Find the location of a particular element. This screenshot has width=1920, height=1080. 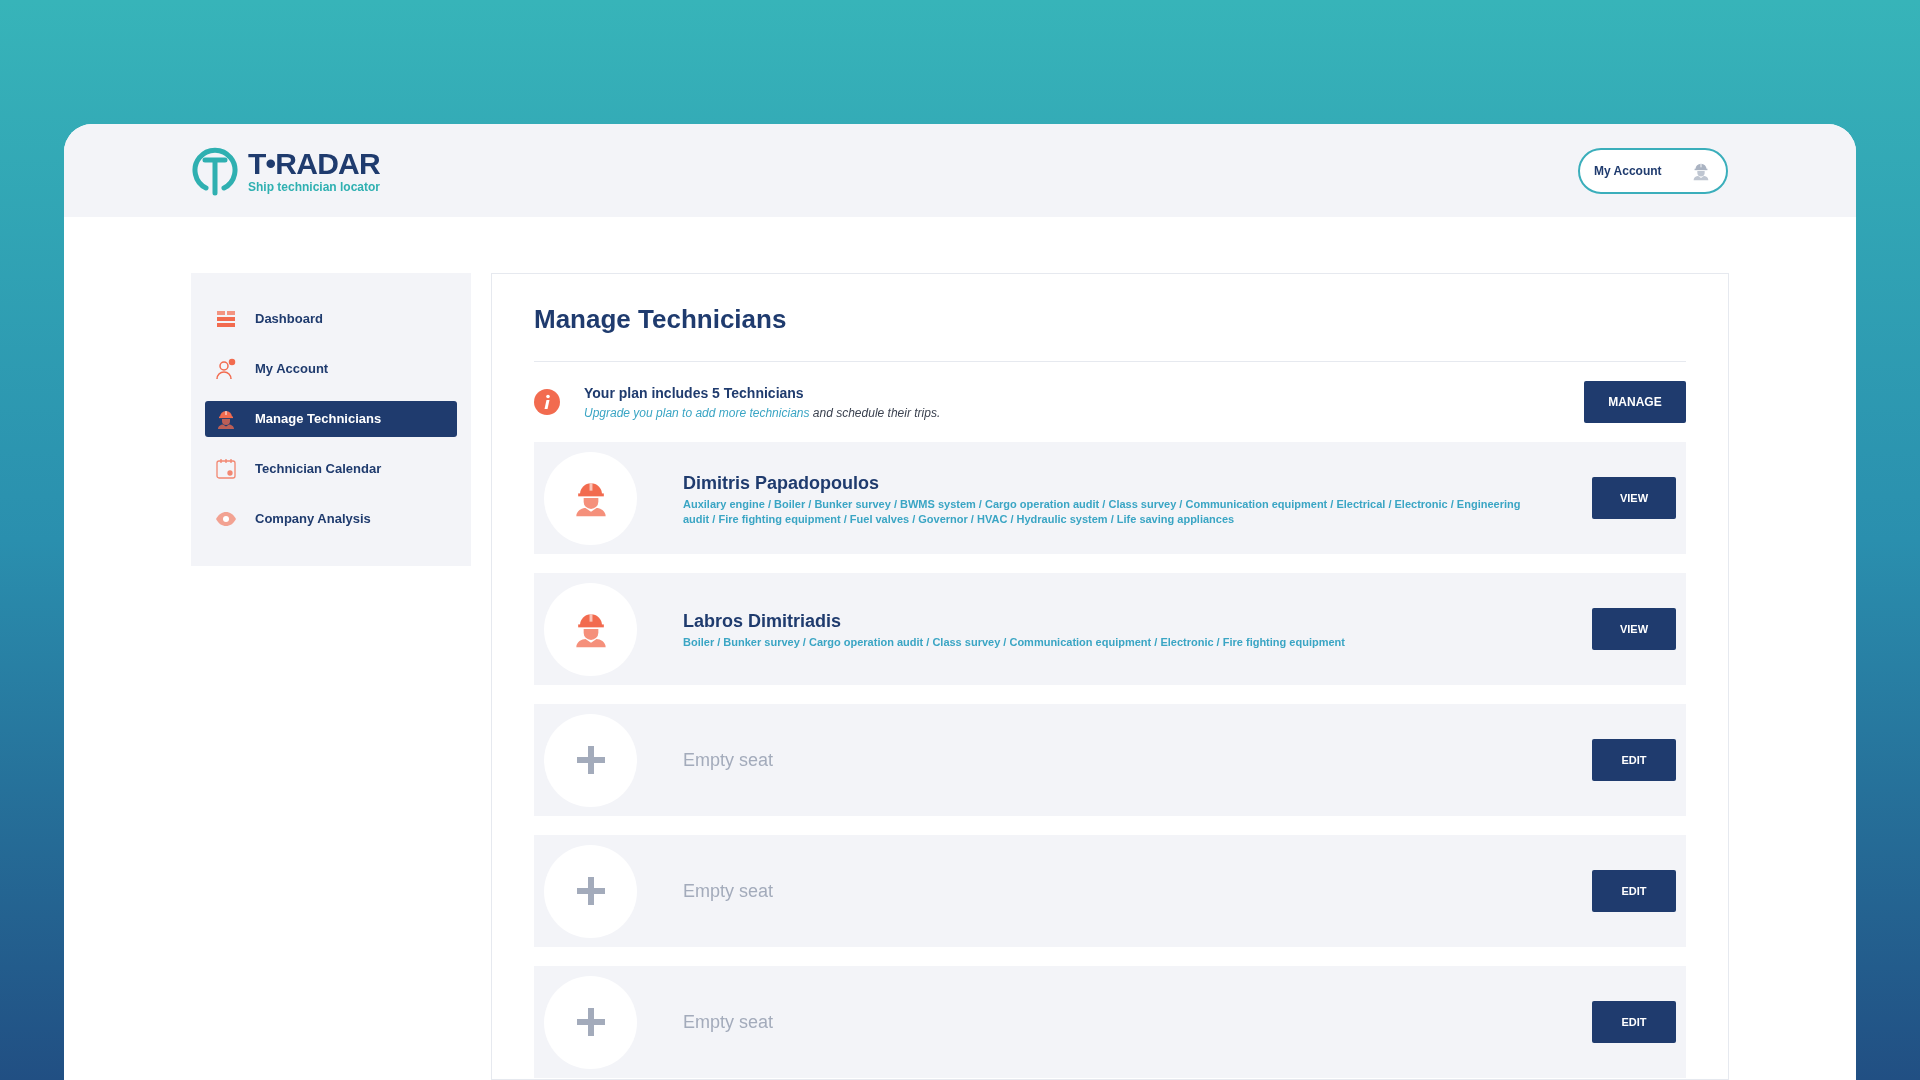

plan-headline: Your plan includes 5 Technicians is located at coordinates (694, 393).